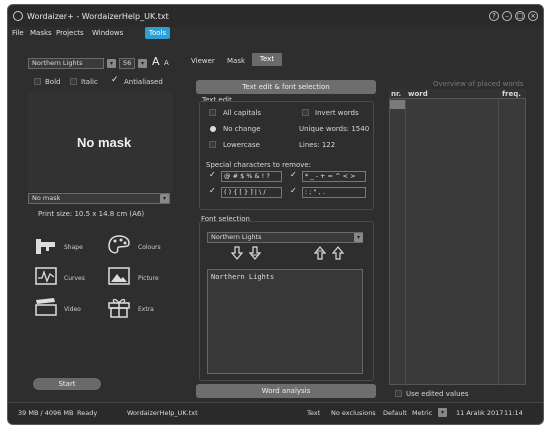 This screenshot has height=433, width=550. Describe the element at coordinates (236, 61) in the screenshot. I see `tab-mask: Mask` at that location.